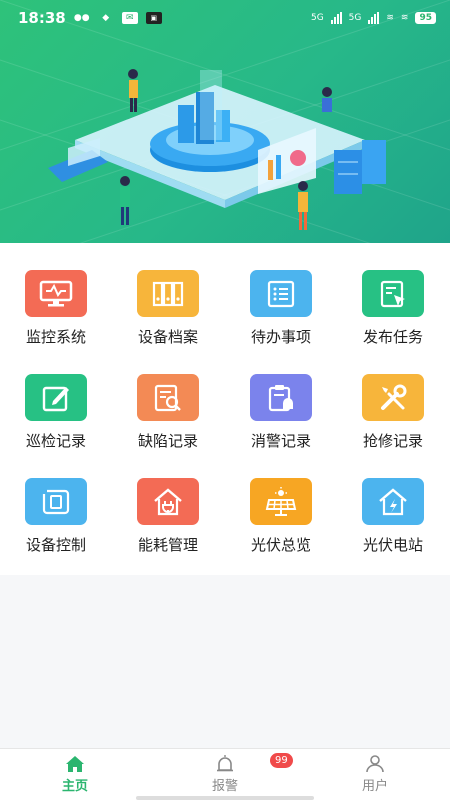 This screenshot has height=800, width=450. I want to click on tab-label: 主页, so click(74, 786).